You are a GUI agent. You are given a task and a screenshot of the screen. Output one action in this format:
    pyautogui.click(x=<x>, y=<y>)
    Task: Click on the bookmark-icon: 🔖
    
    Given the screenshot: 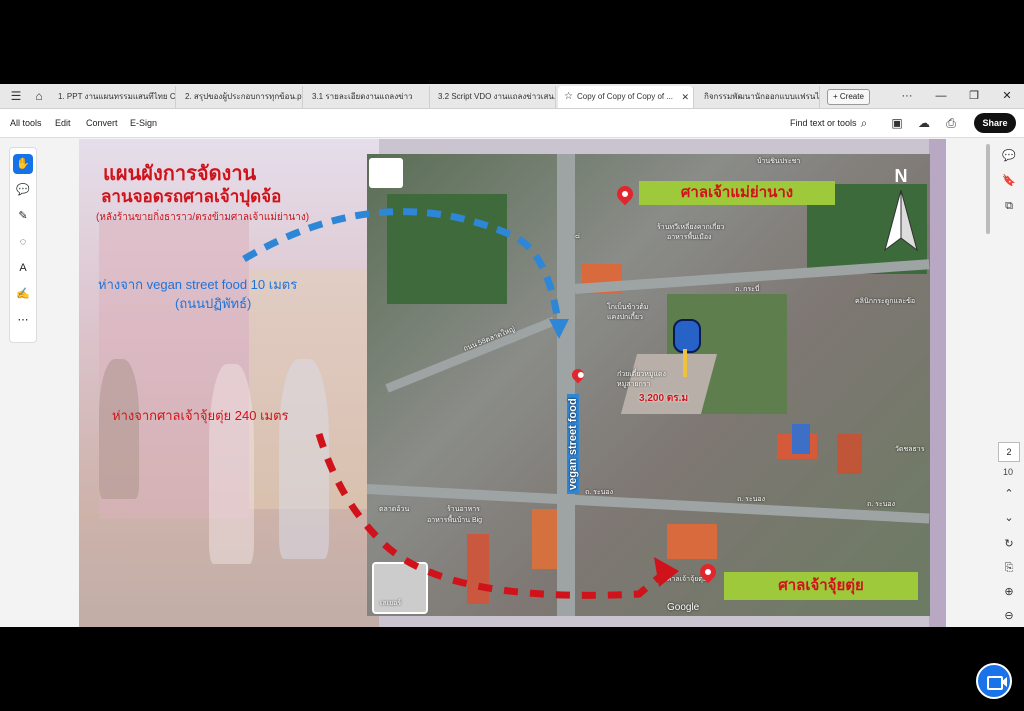 What is the action you would take?
    pyautogui.click(x=1009, y=181)
    